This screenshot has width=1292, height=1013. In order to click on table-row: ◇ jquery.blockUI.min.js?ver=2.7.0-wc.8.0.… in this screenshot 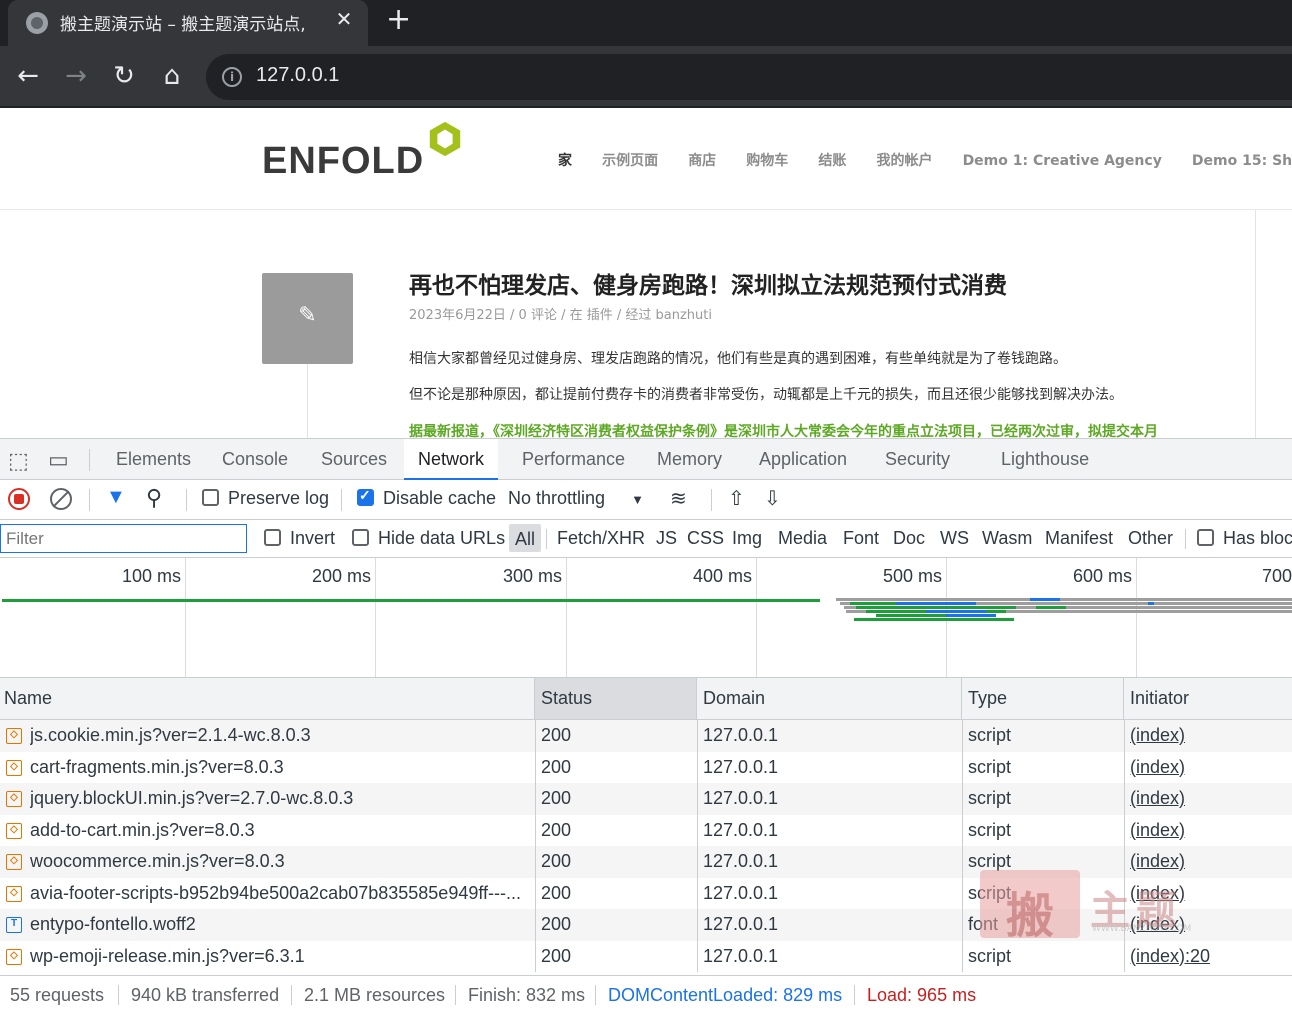, I will do `click(646, 799)`.